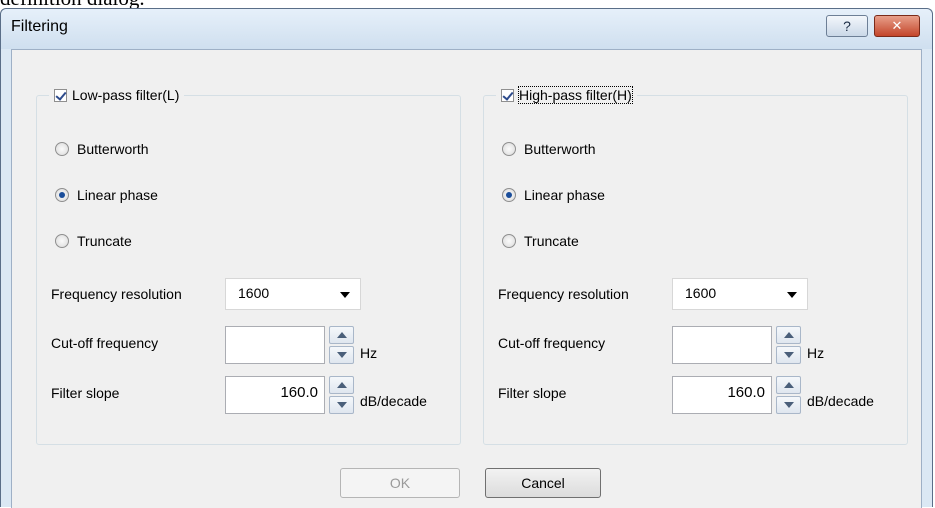  Describe the element at coordinates (788, 395) in the screenshot. I see `highpass-slope-spinner` at that location.